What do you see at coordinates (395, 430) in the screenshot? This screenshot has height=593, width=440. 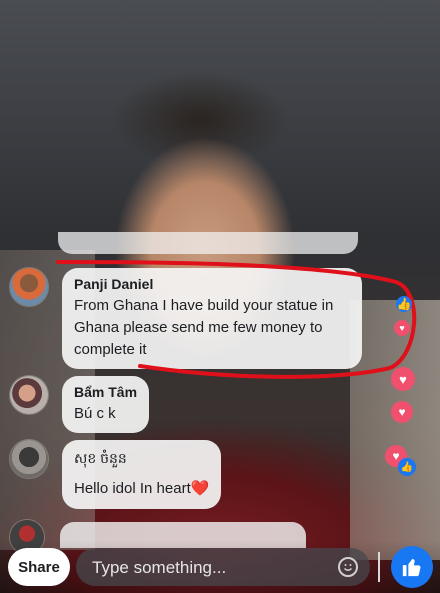 I see `car-seat-right` at bounding box center [395, 430].